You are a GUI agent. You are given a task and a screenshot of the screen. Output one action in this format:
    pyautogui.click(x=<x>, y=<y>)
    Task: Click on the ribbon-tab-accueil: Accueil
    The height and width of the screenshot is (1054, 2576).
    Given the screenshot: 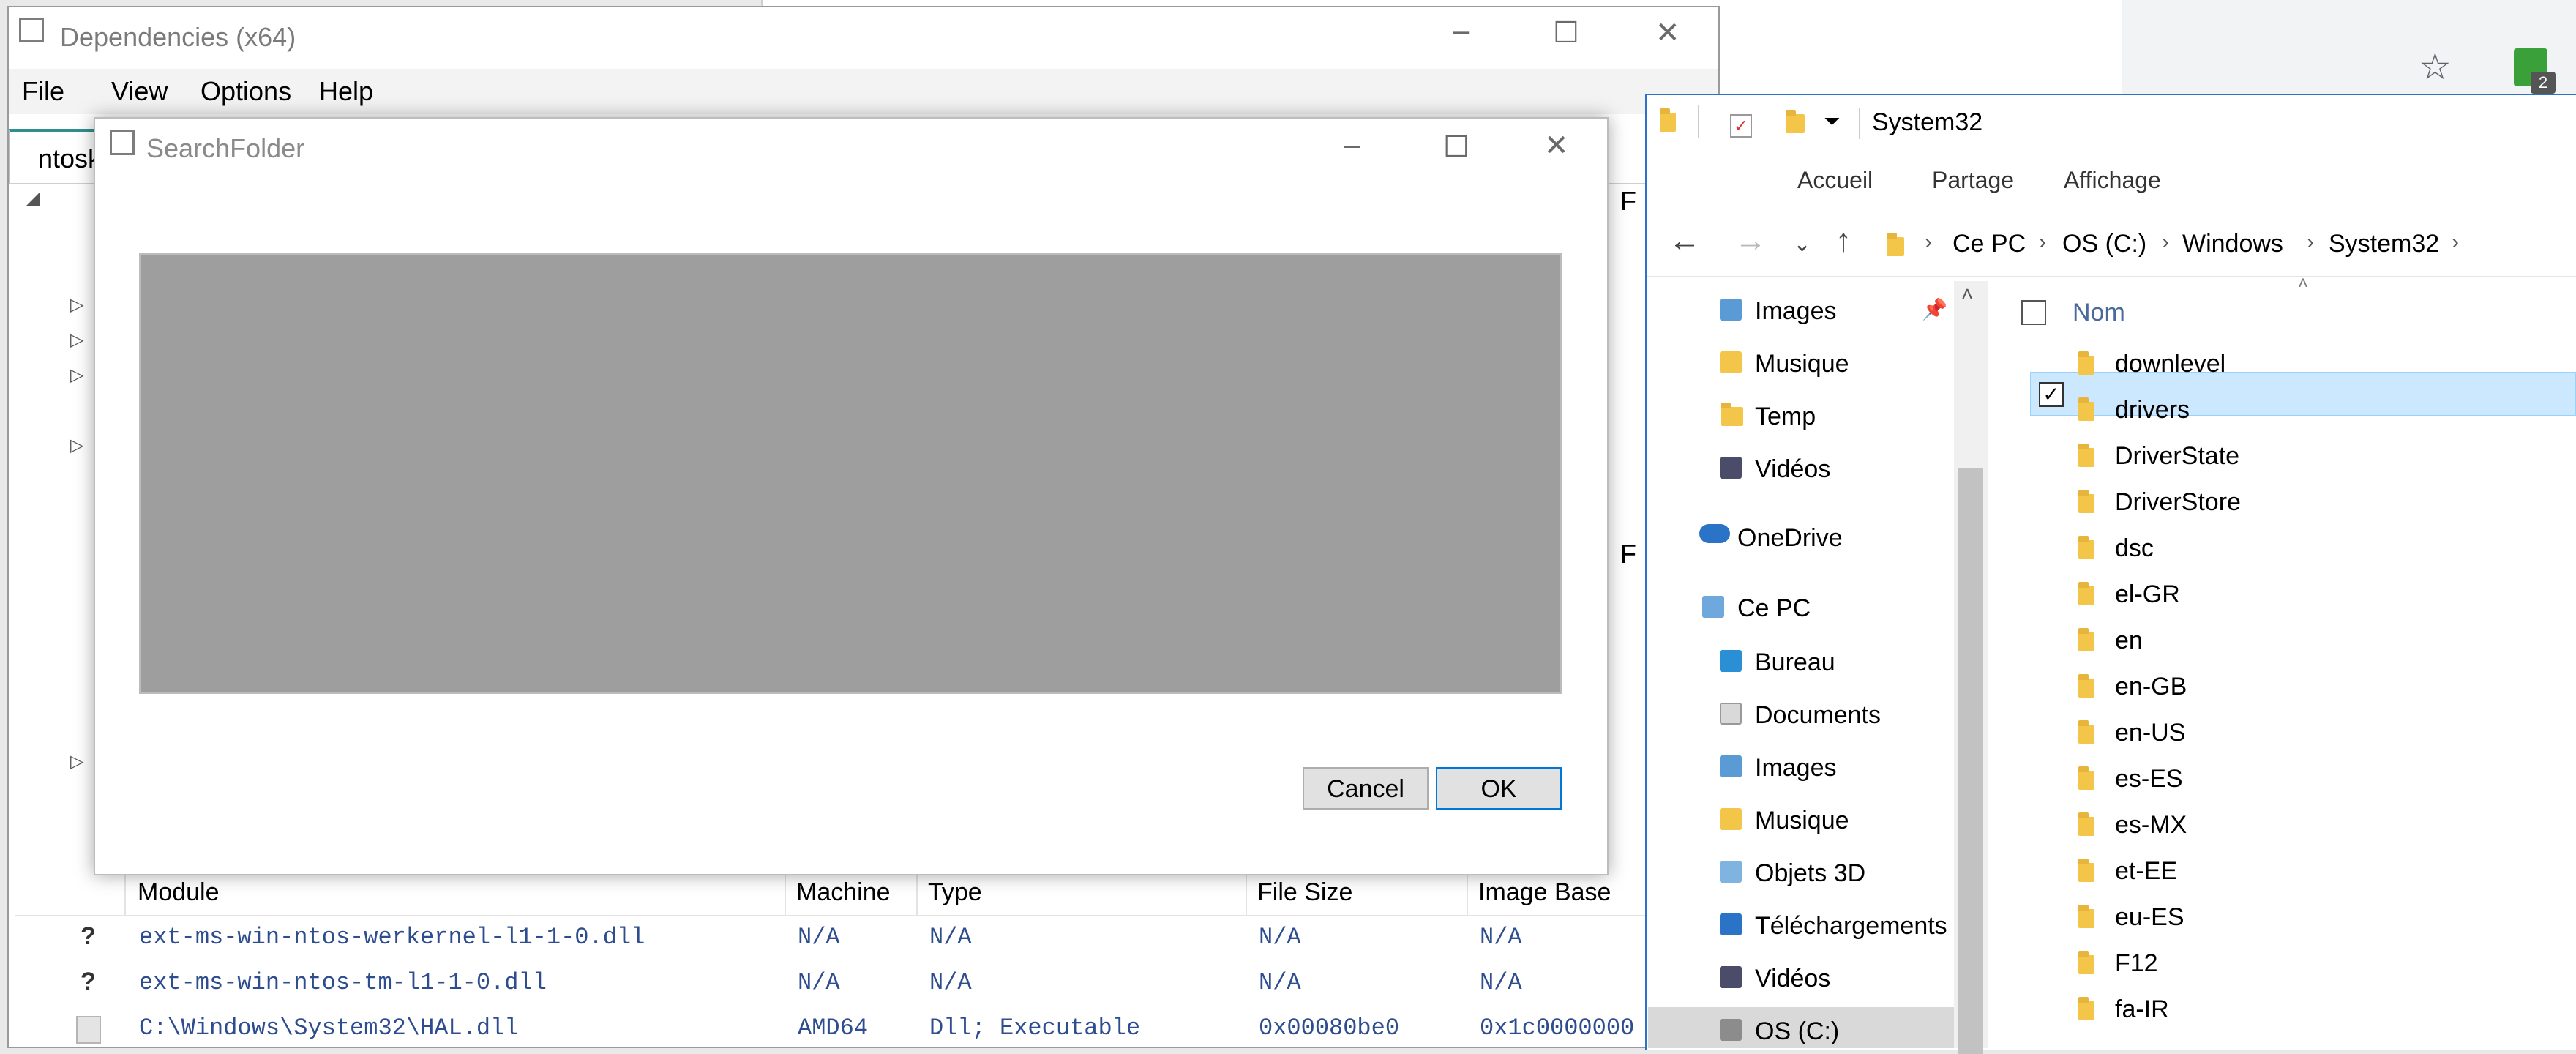 What is the action you would take?
    pyautogui.click(x=1835, y=180)
    